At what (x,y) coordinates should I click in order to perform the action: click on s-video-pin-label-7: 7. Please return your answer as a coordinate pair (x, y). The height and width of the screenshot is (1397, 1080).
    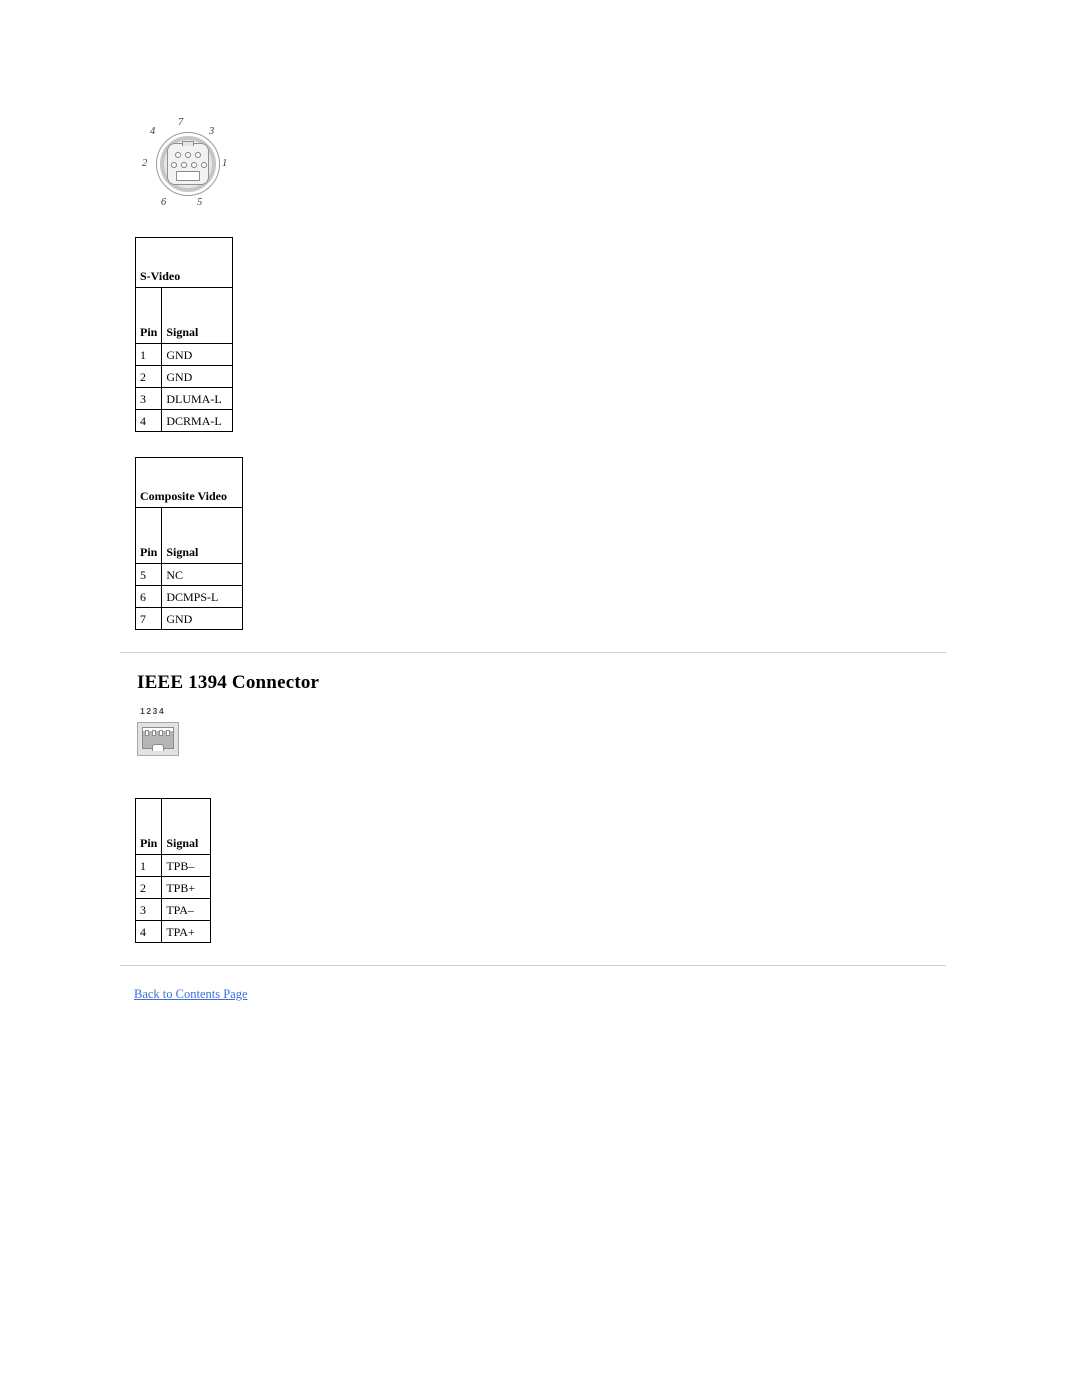
    Looking at the image, I should click on (181, 122).